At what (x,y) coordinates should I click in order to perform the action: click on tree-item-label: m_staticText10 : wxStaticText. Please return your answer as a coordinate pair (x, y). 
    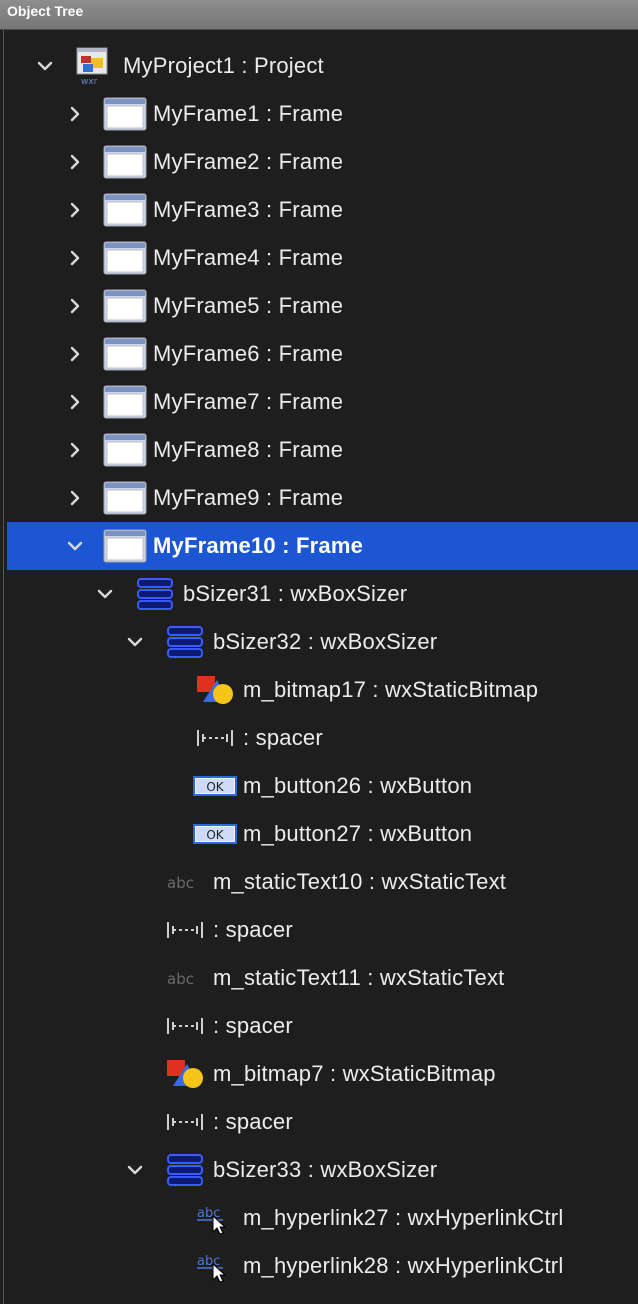
    Looking at the image, I should click on (360, 881).